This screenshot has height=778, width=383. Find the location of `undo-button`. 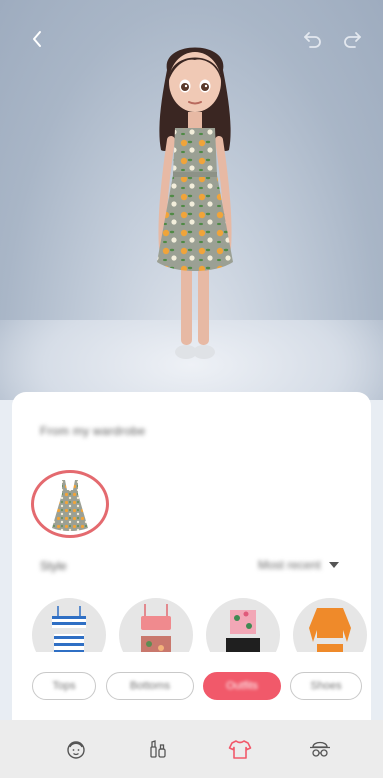

undo-button is located at coordinates (312, 39).